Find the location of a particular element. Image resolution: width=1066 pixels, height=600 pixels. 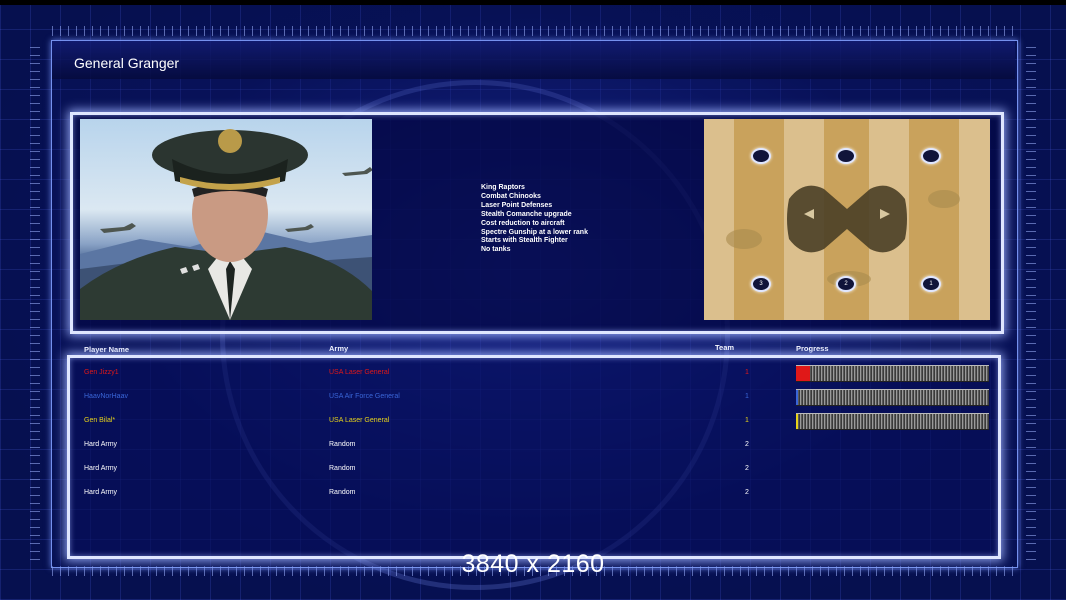

column-header-player: Player Name is located at coordinates (107, 349).